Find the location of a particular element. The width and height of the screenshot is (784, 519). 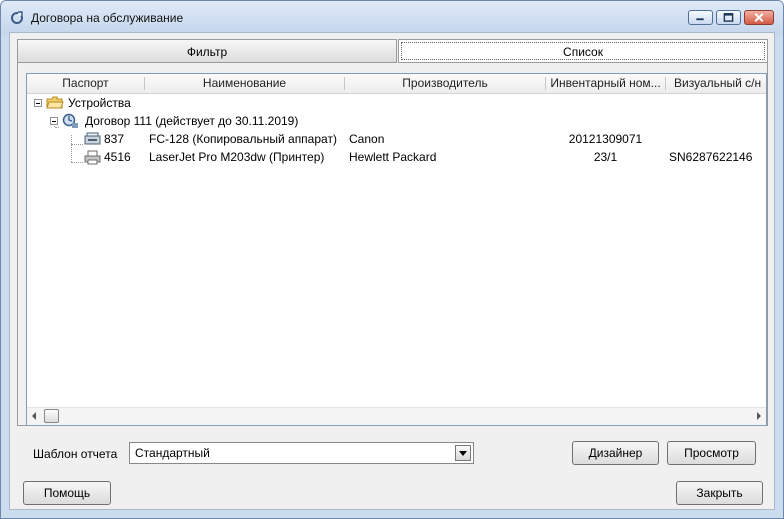

title-bar: Договора на обслуживание is located at coordinates (392, 18).